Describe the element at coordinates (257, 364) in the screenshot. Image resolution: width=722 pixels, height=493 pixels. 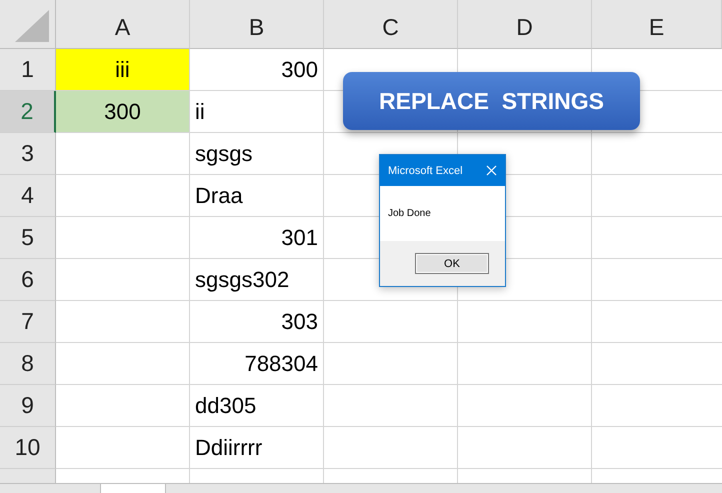
I see `table-cell: 788304` at that location.